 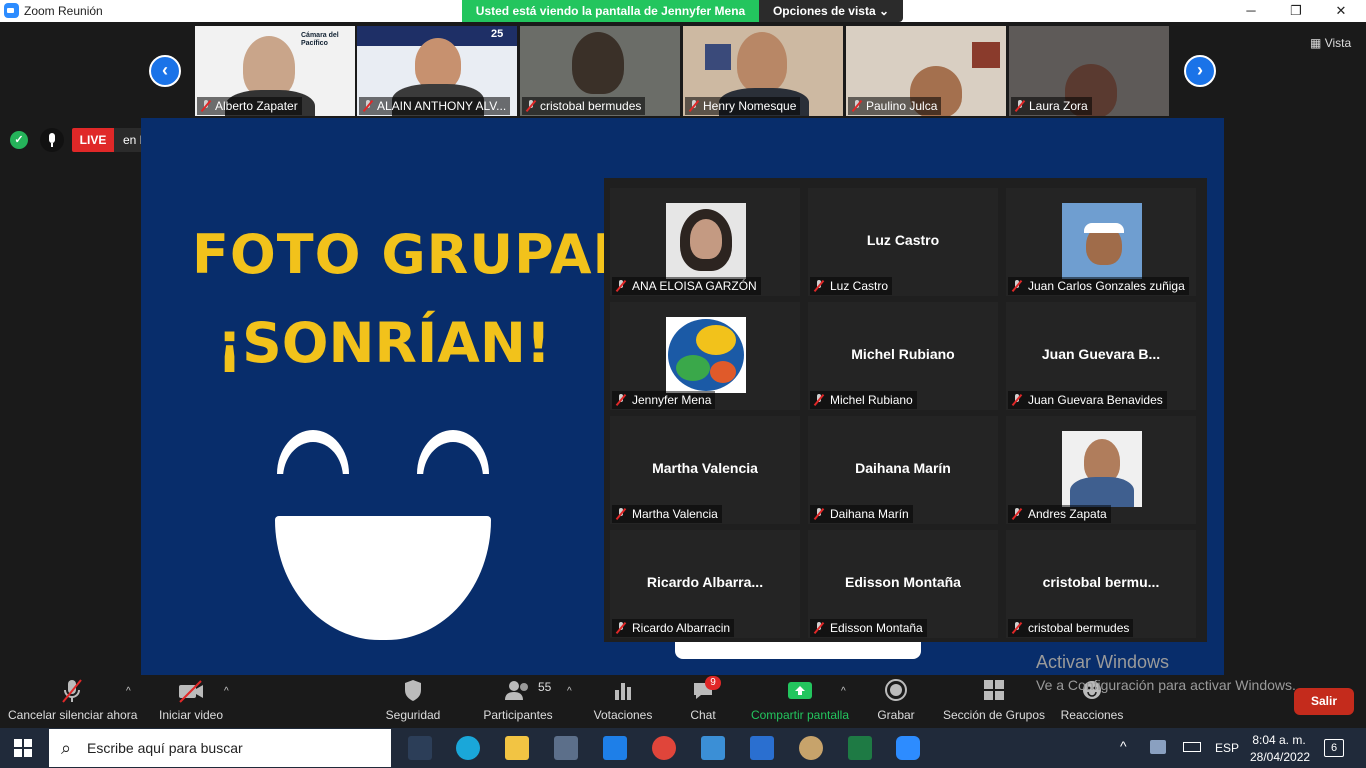 I want to click on taskbar-clock: 8:04 a. m. 28/04/2022, so click(x=1280, y=749).